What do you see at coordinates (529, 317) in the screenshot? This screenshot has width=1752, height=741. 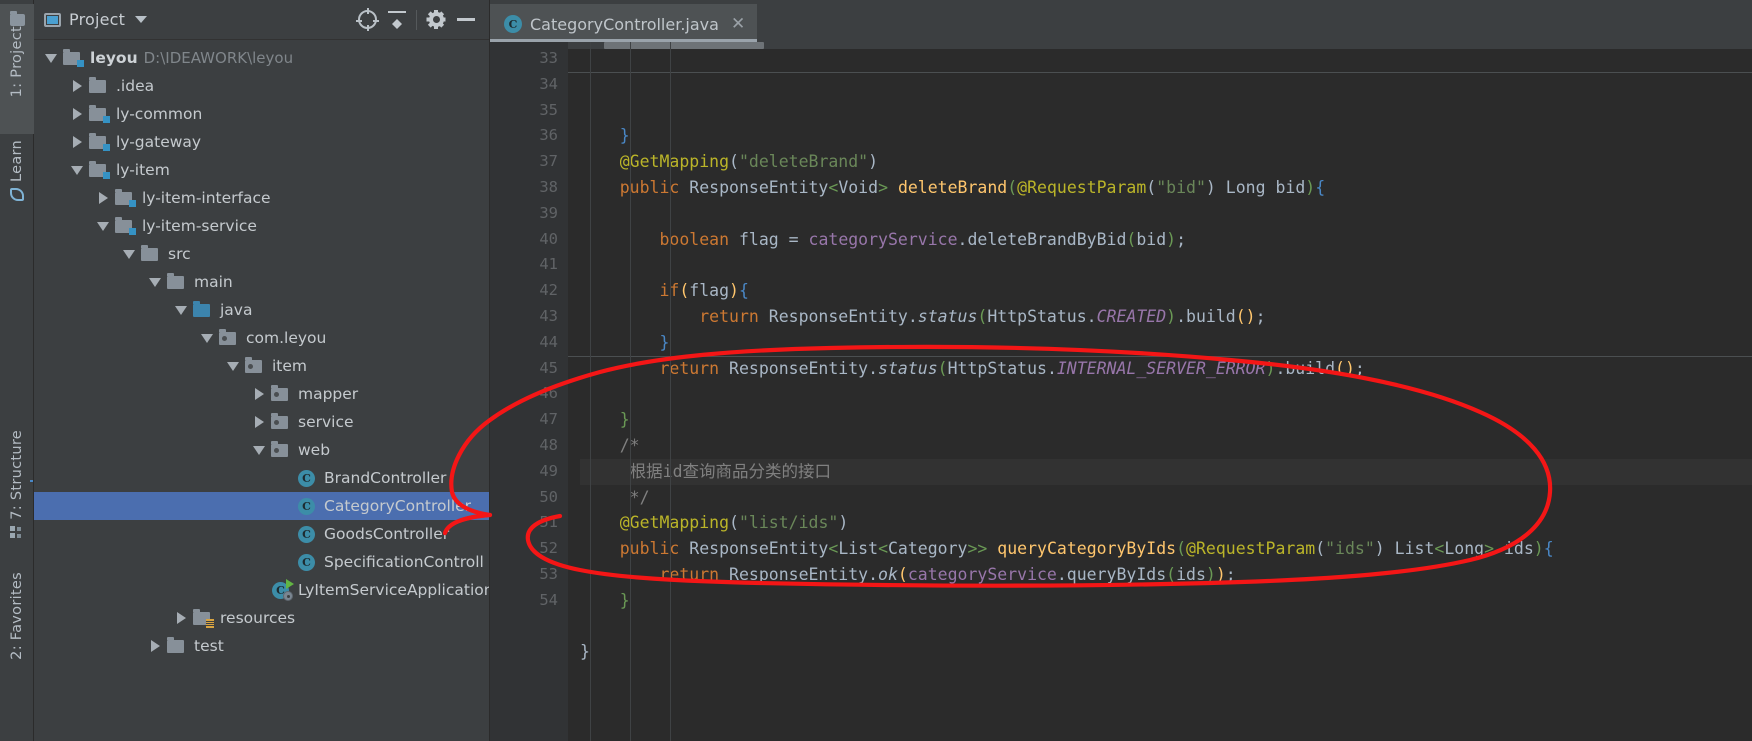 I see `line-number: 43` at bounding box center [529, 317].